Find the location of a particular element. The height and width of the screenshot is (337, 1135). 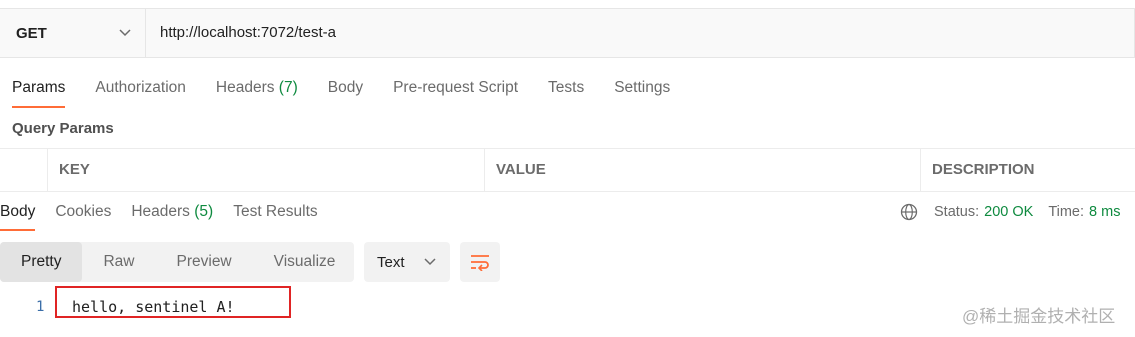

tab-label: Settings is located at coordinates (642, 87).